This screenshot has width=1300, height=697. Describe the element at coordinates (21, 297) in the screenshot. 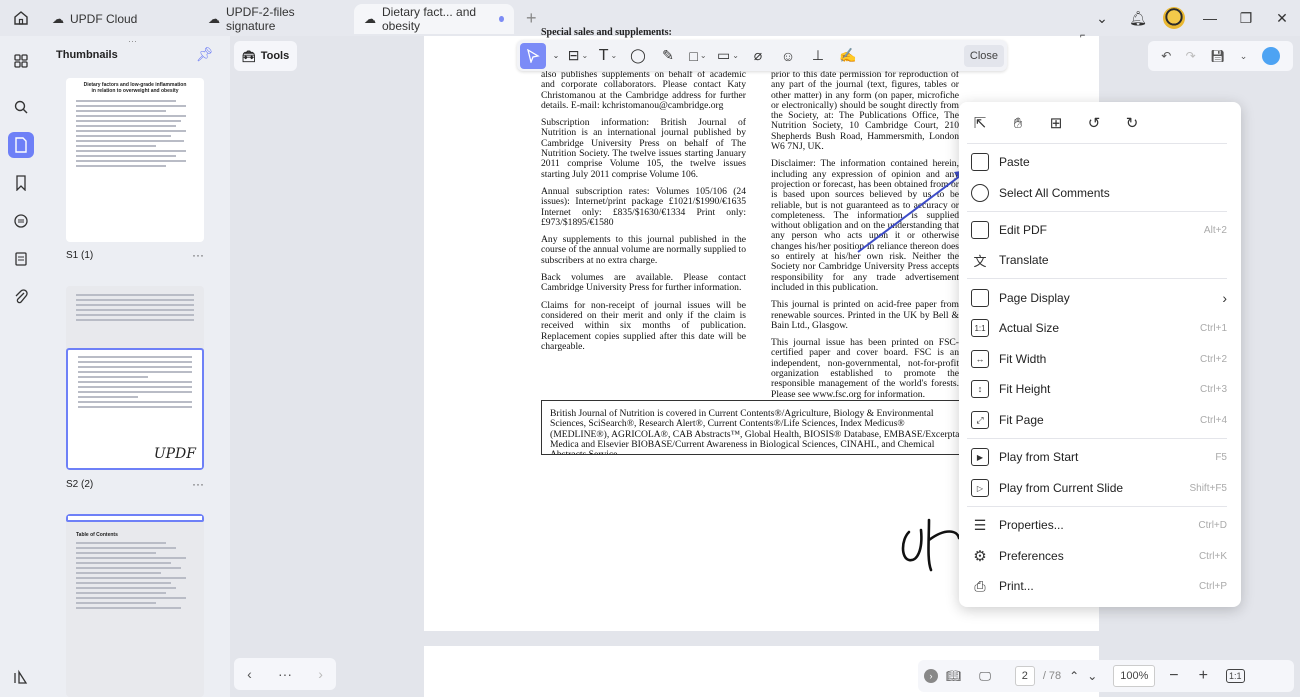

I see `attachment-icon` at that location.